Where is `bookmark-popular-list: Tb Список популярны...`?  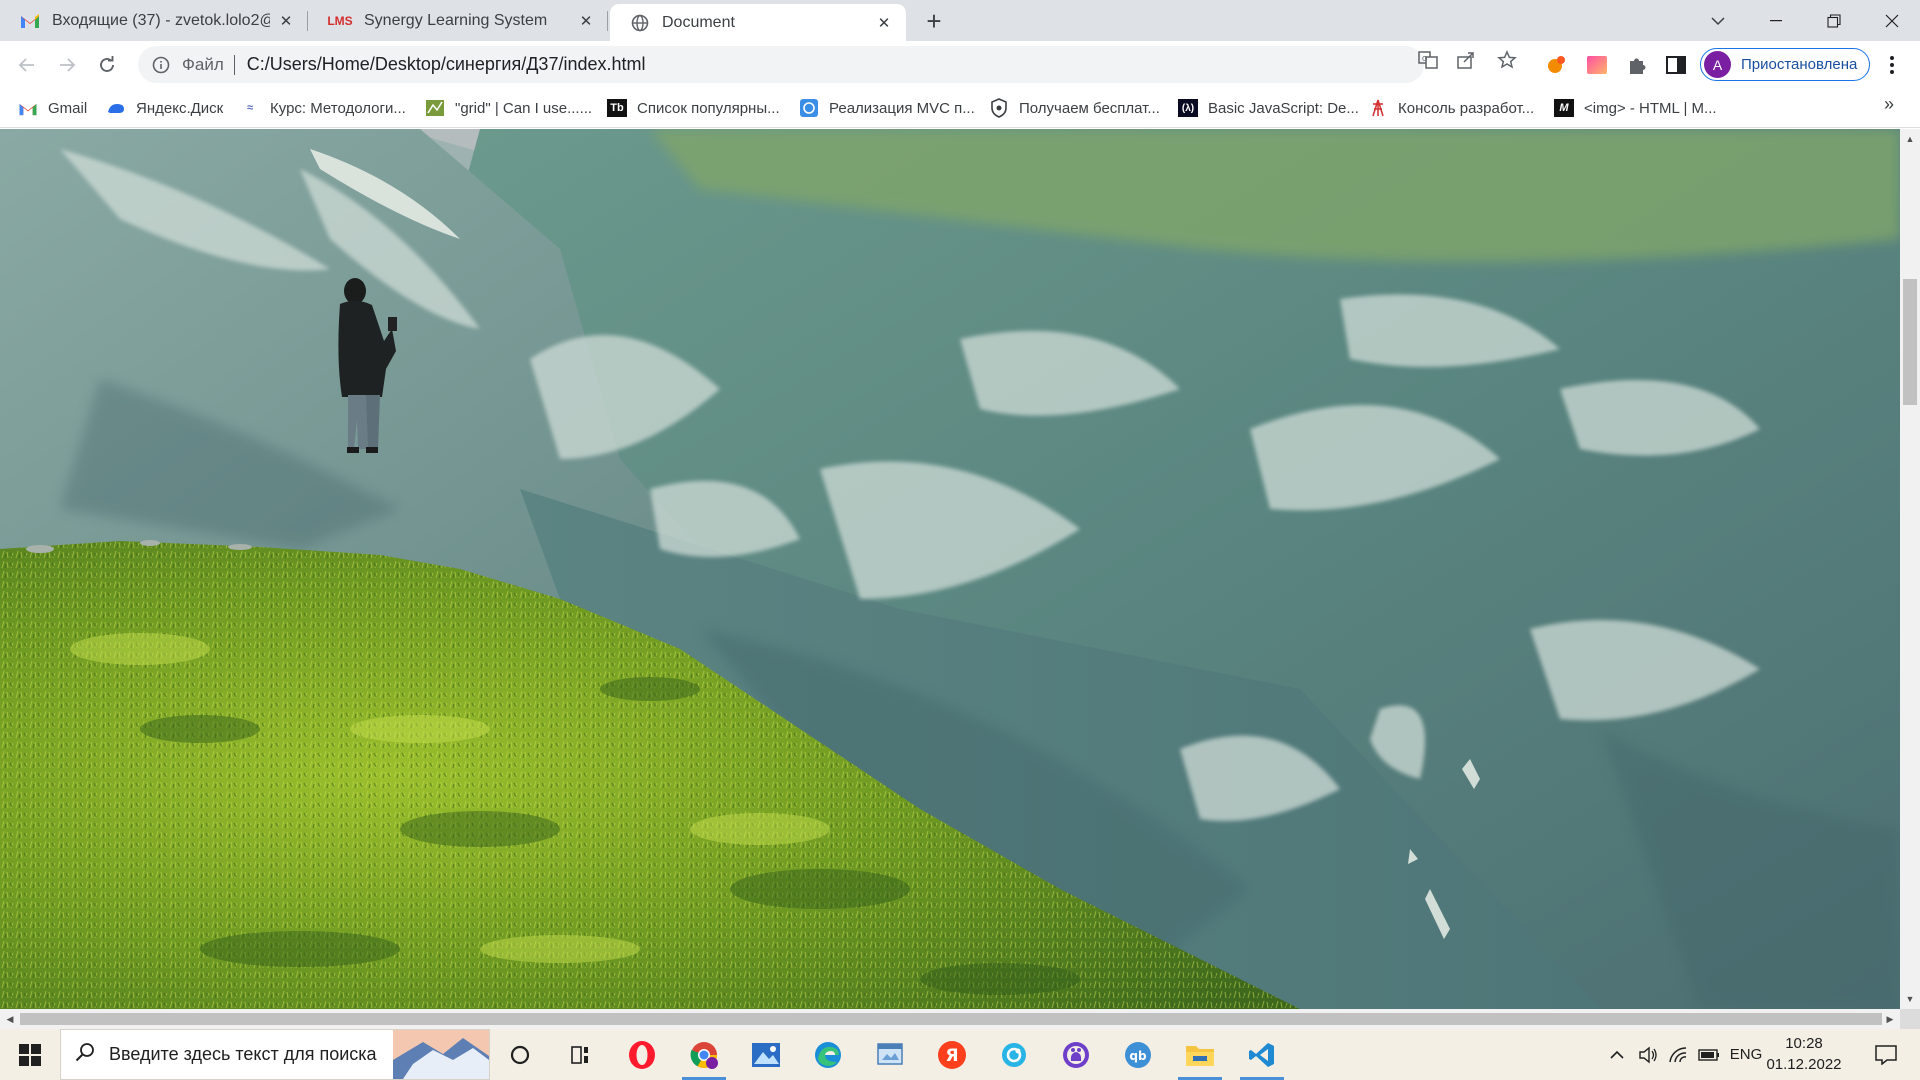 bookmark-popular-list: Tb Список популярны... is located at coordinates (693, 108).